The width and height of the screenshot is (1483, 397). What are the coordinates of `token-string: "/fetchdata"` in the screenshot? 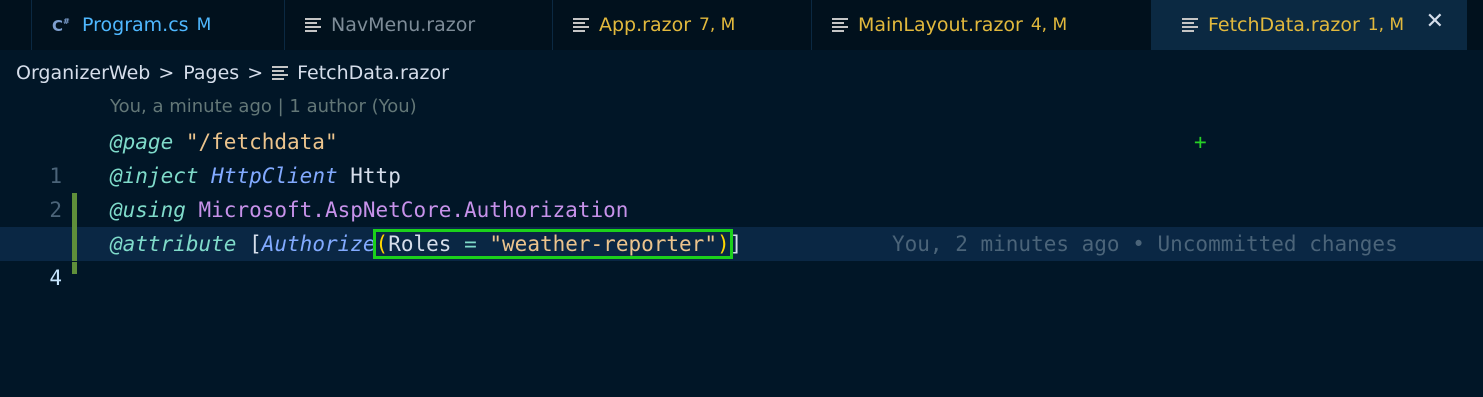 It's located at (261, 142).